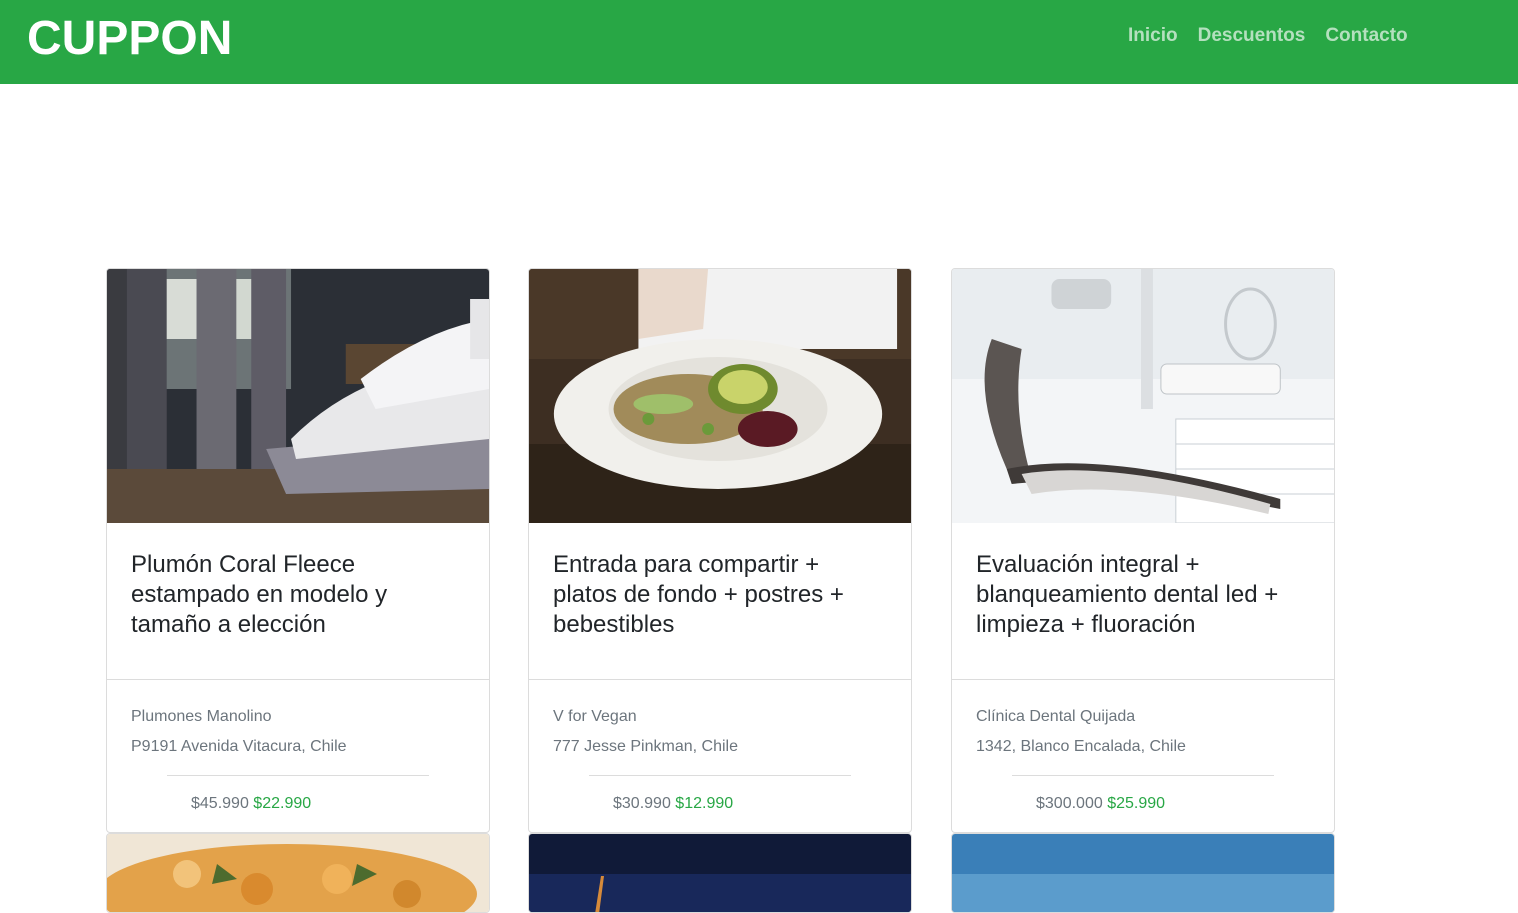 The image size is (1518, 913). I want to click on price-new: $12.990, so click(704, 803).